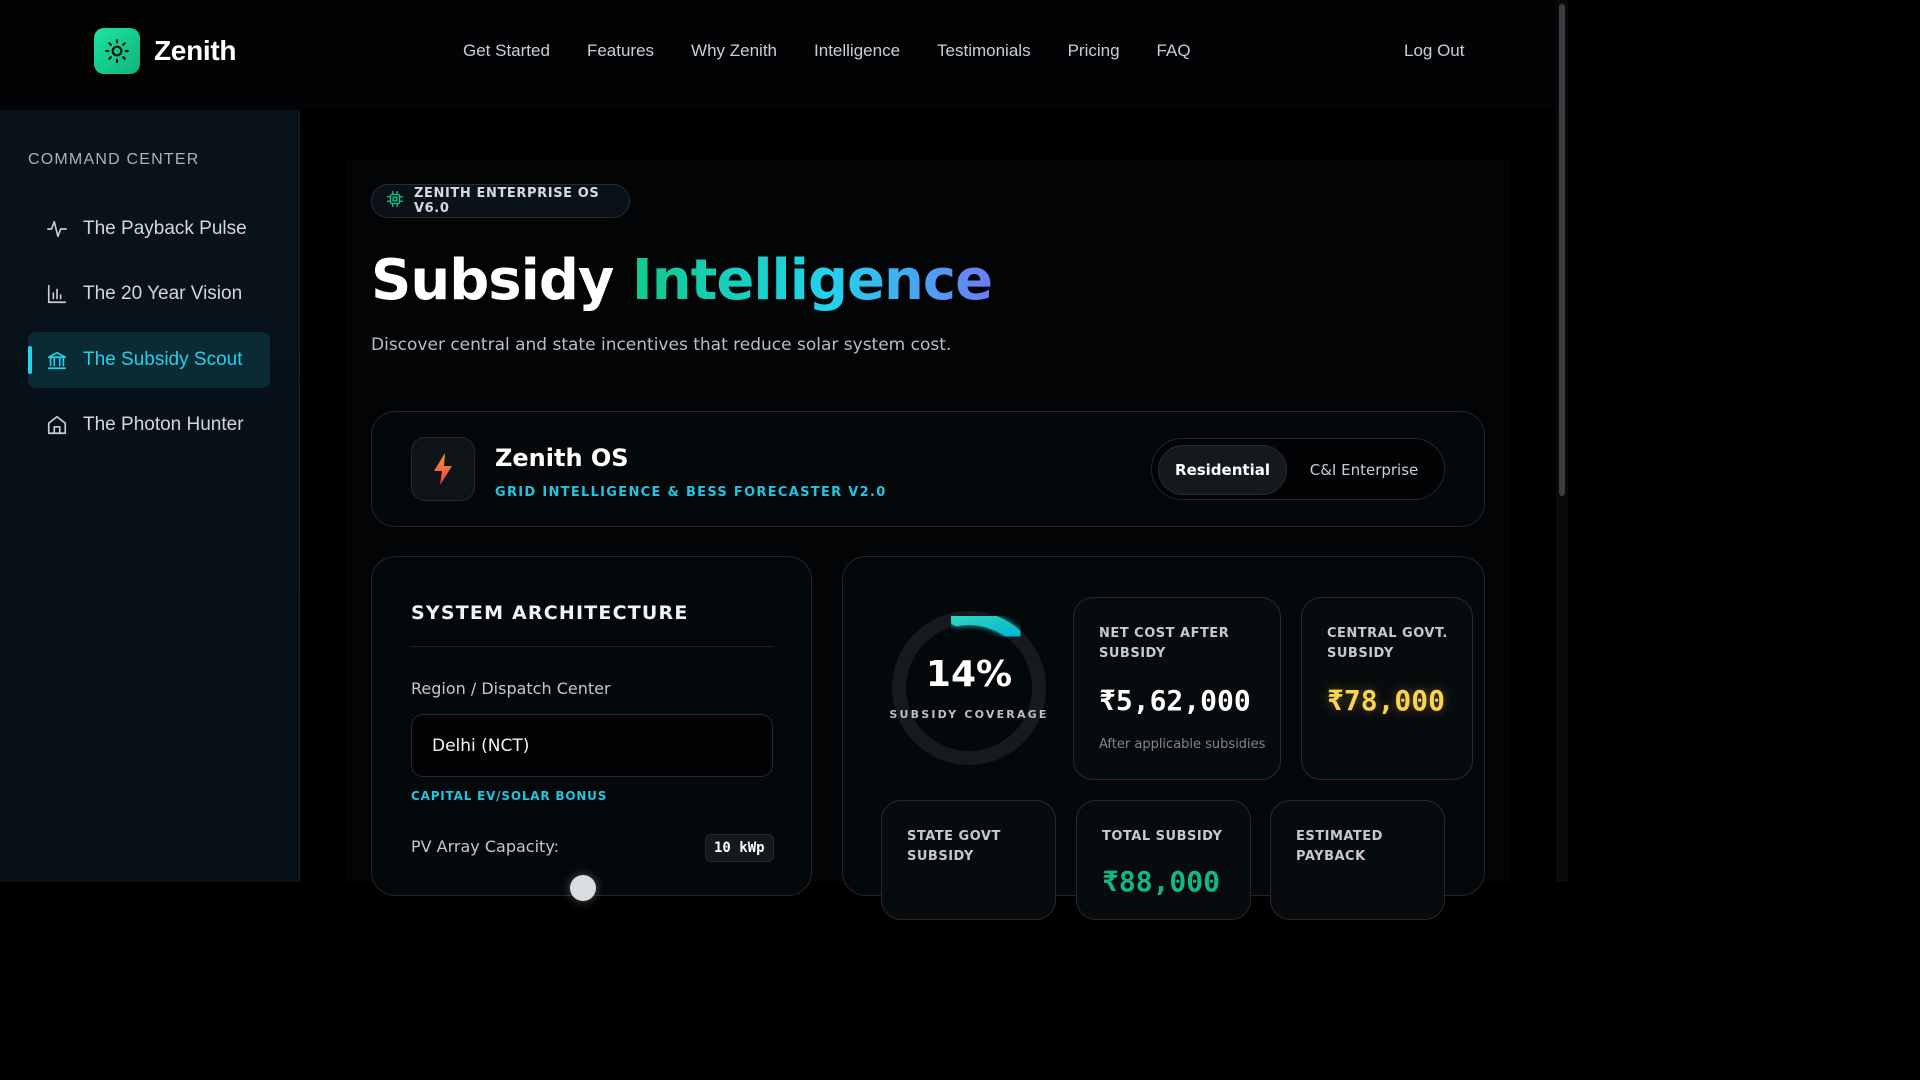 This screenshot has height=1080, width=1920. I want to click on segment-residential-button: Residential, so click(1222, 470).